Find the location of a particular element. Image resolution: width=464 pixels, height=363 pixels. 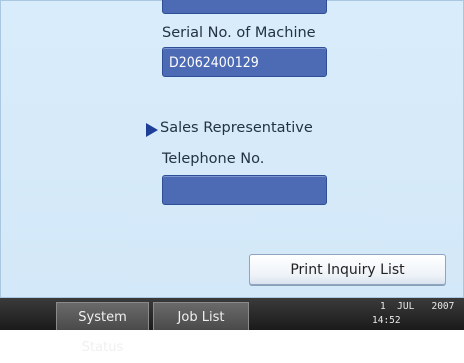

clock: 1 JUL 2007 14:52 is located at coordinates (417, 314).